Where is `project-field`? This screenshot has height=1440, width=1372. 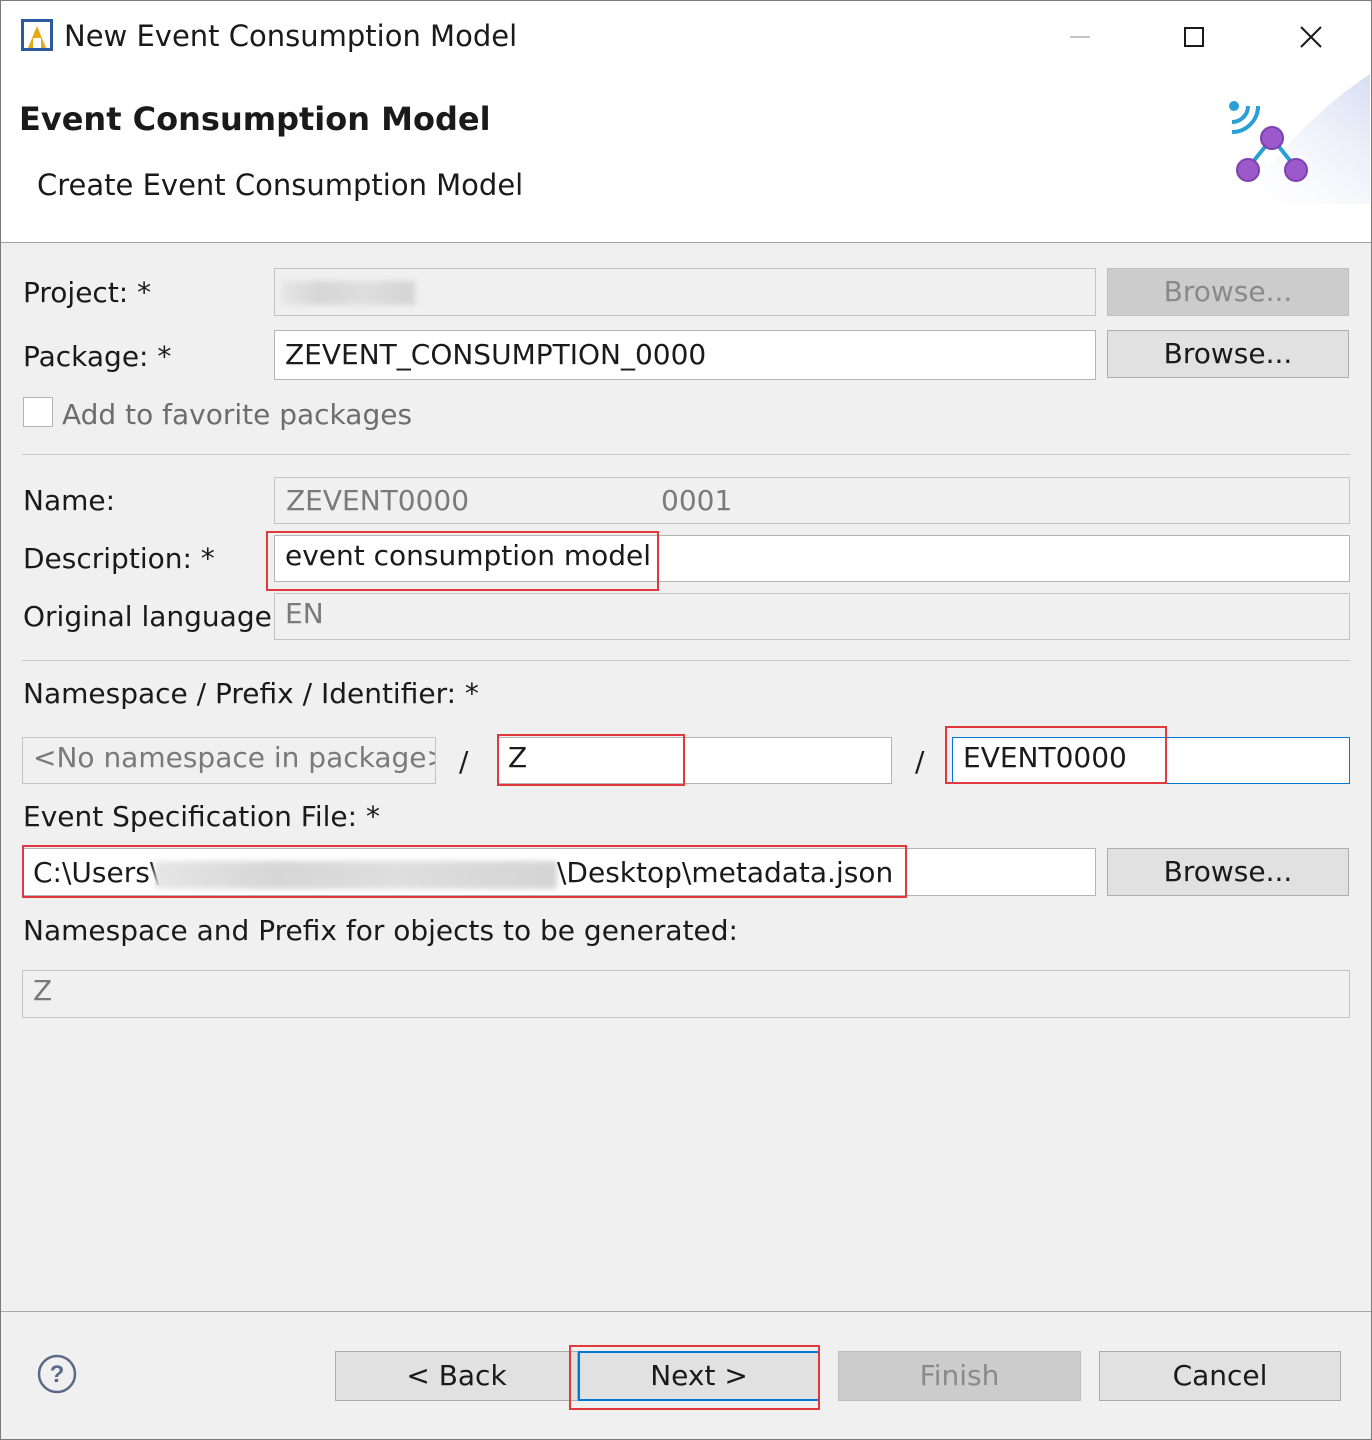
project-field is located at coordinates (685, 292).